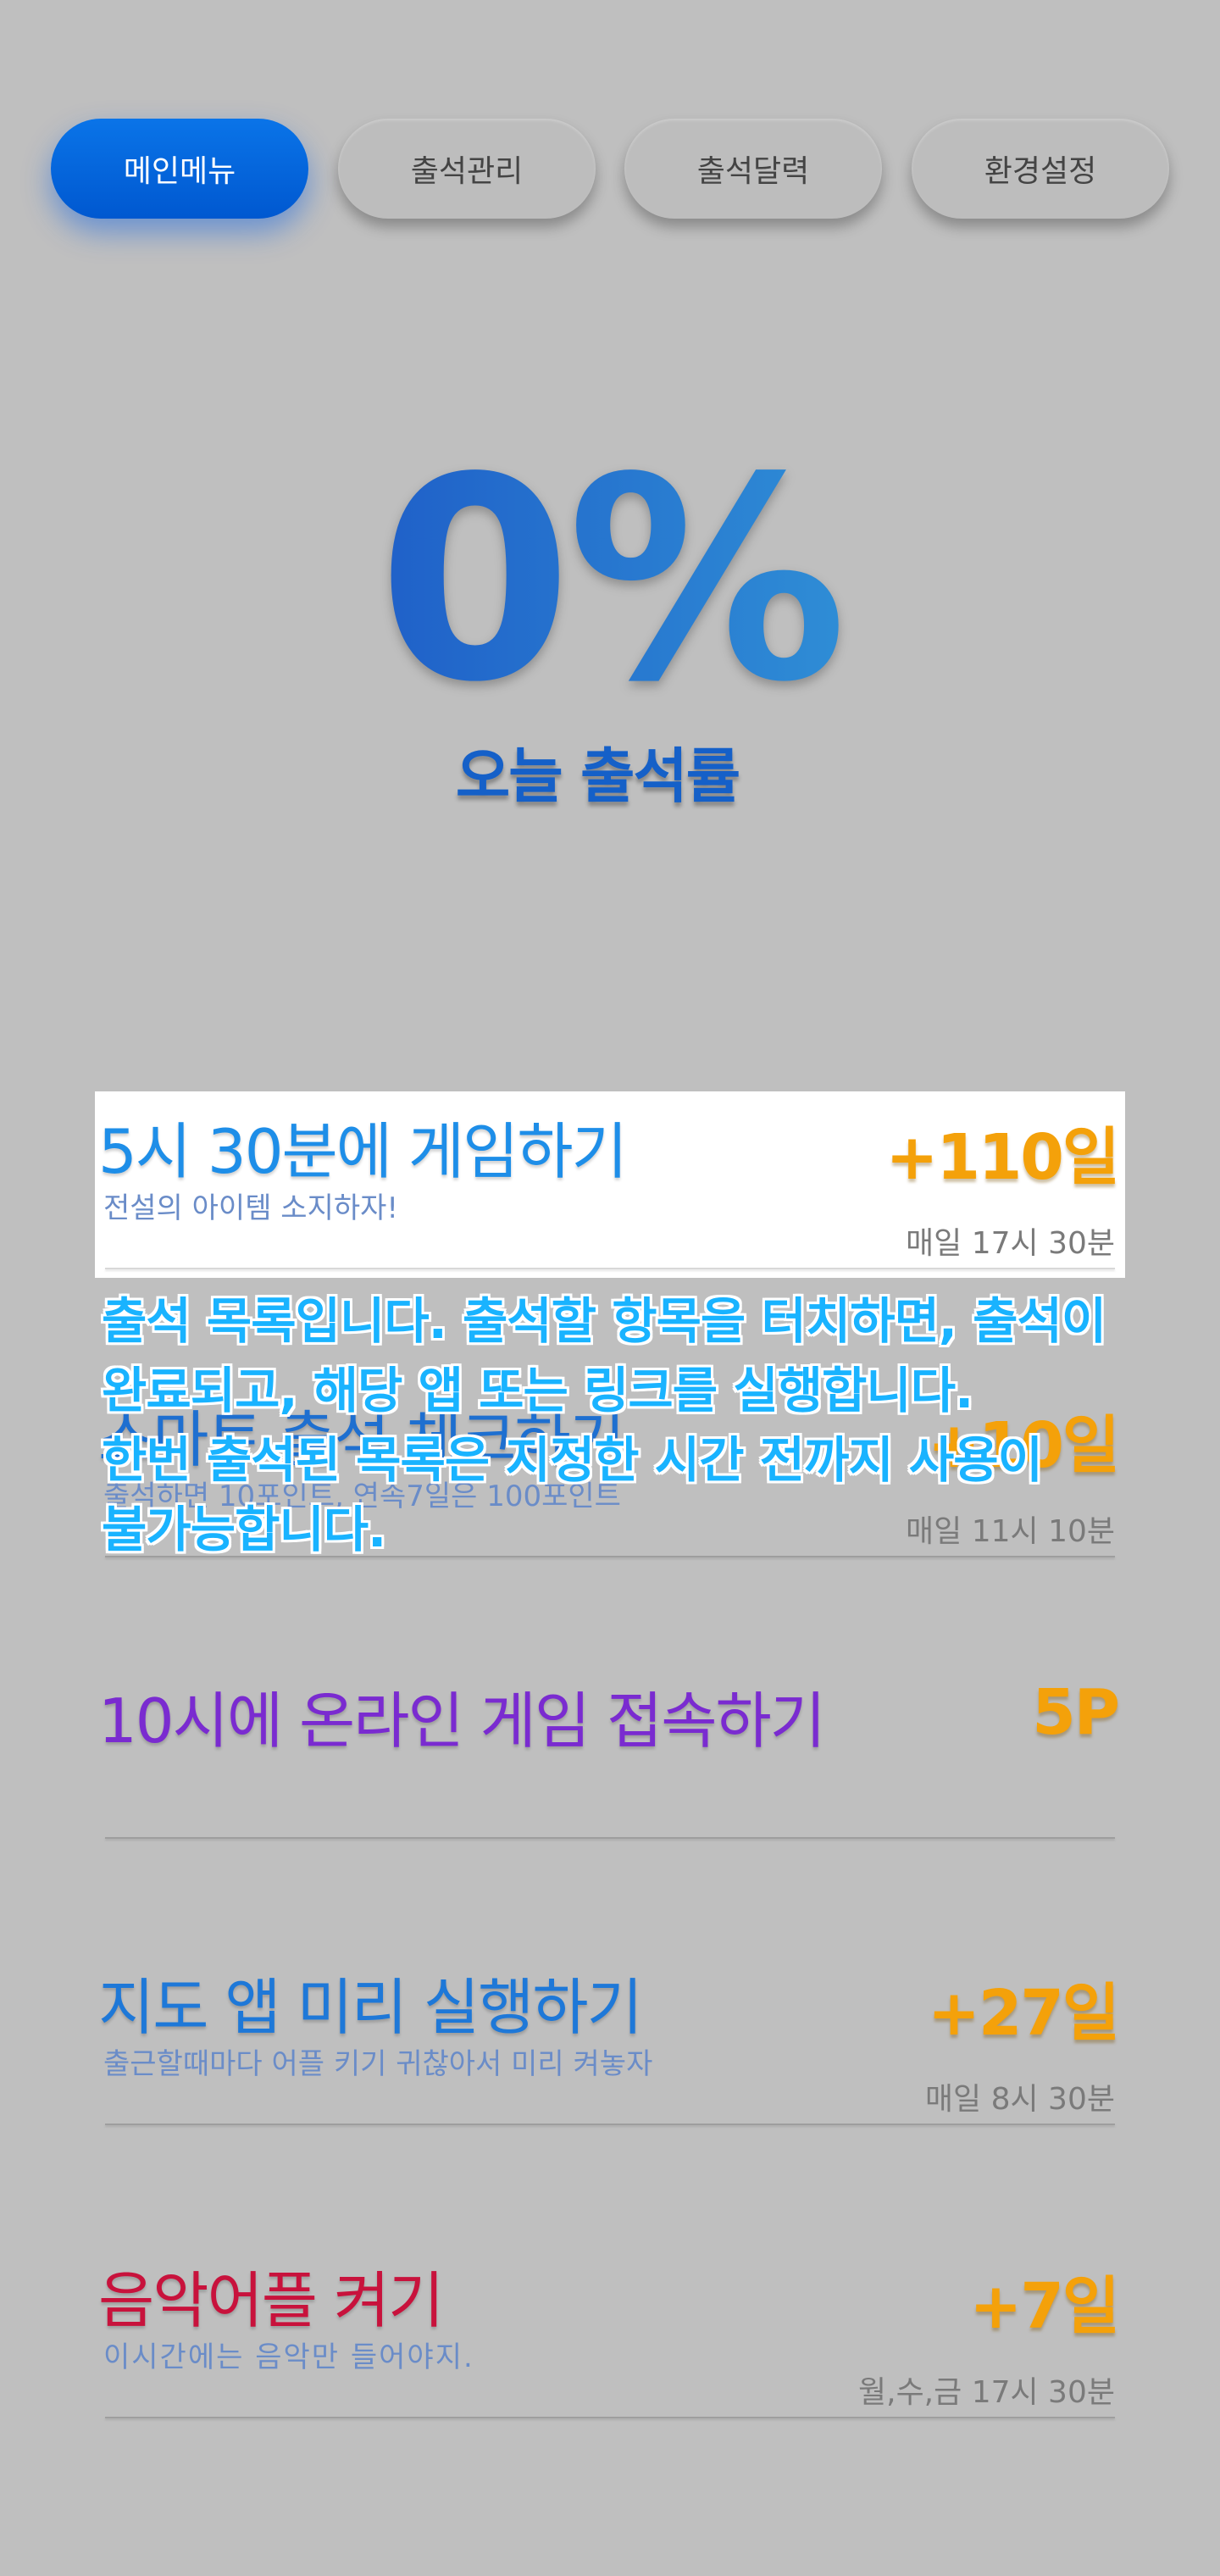  What do you see at coordinates (288, 2357) in the screenshot?
I see `item-subtitle: 이시간에는 음악만 들어야지.` at bounding box center [288, 2357].